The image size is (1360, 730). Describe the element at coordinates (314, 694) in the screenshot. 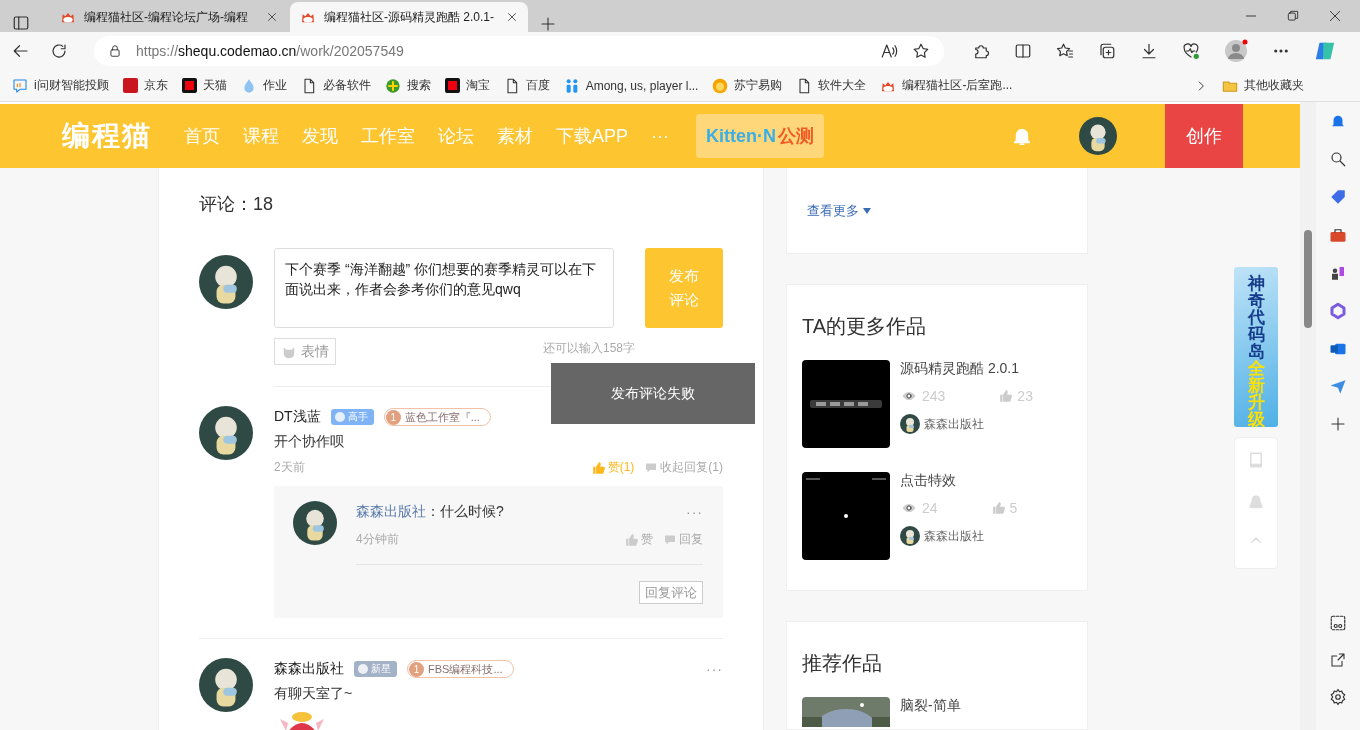

I see `comment-text: 有聊天室了~` at that location.